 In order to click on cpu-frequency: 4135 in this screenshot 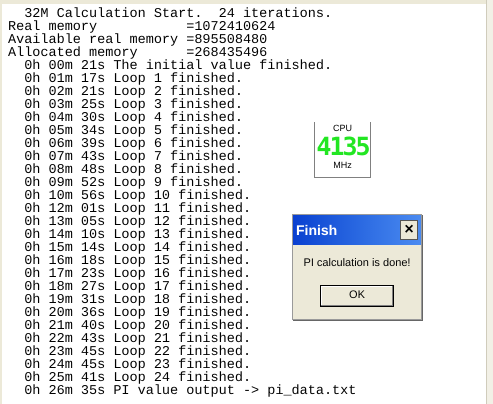, I will do `click(342, 147)`.